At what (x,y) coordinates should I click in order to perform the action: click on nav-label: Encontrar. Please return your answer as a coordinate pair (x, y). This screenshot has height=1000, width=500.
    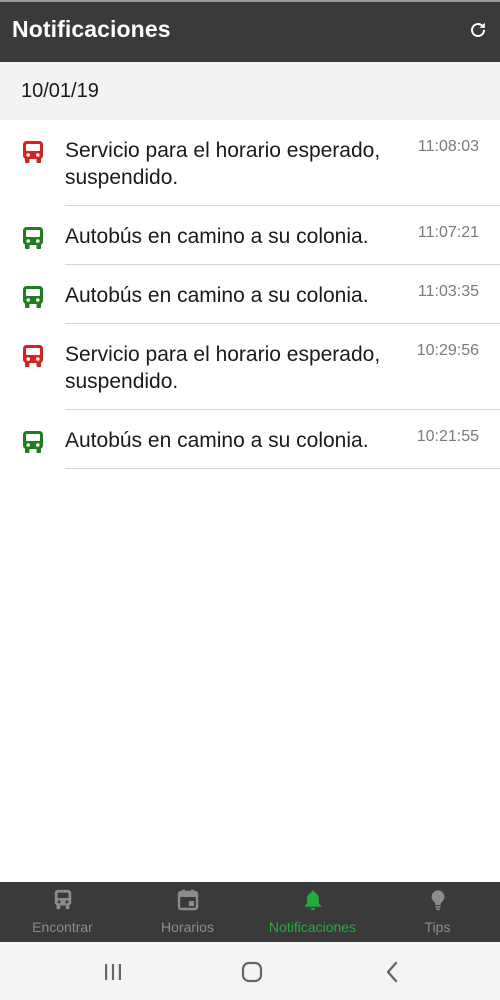
    Looking at the image, I should click on (62, 927).